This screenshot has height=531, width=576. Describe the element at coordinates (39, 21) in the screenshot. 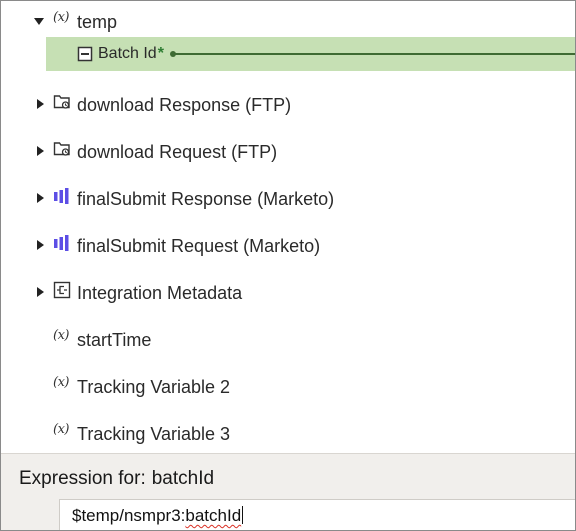

I see `chevron-down-icon` at that location.